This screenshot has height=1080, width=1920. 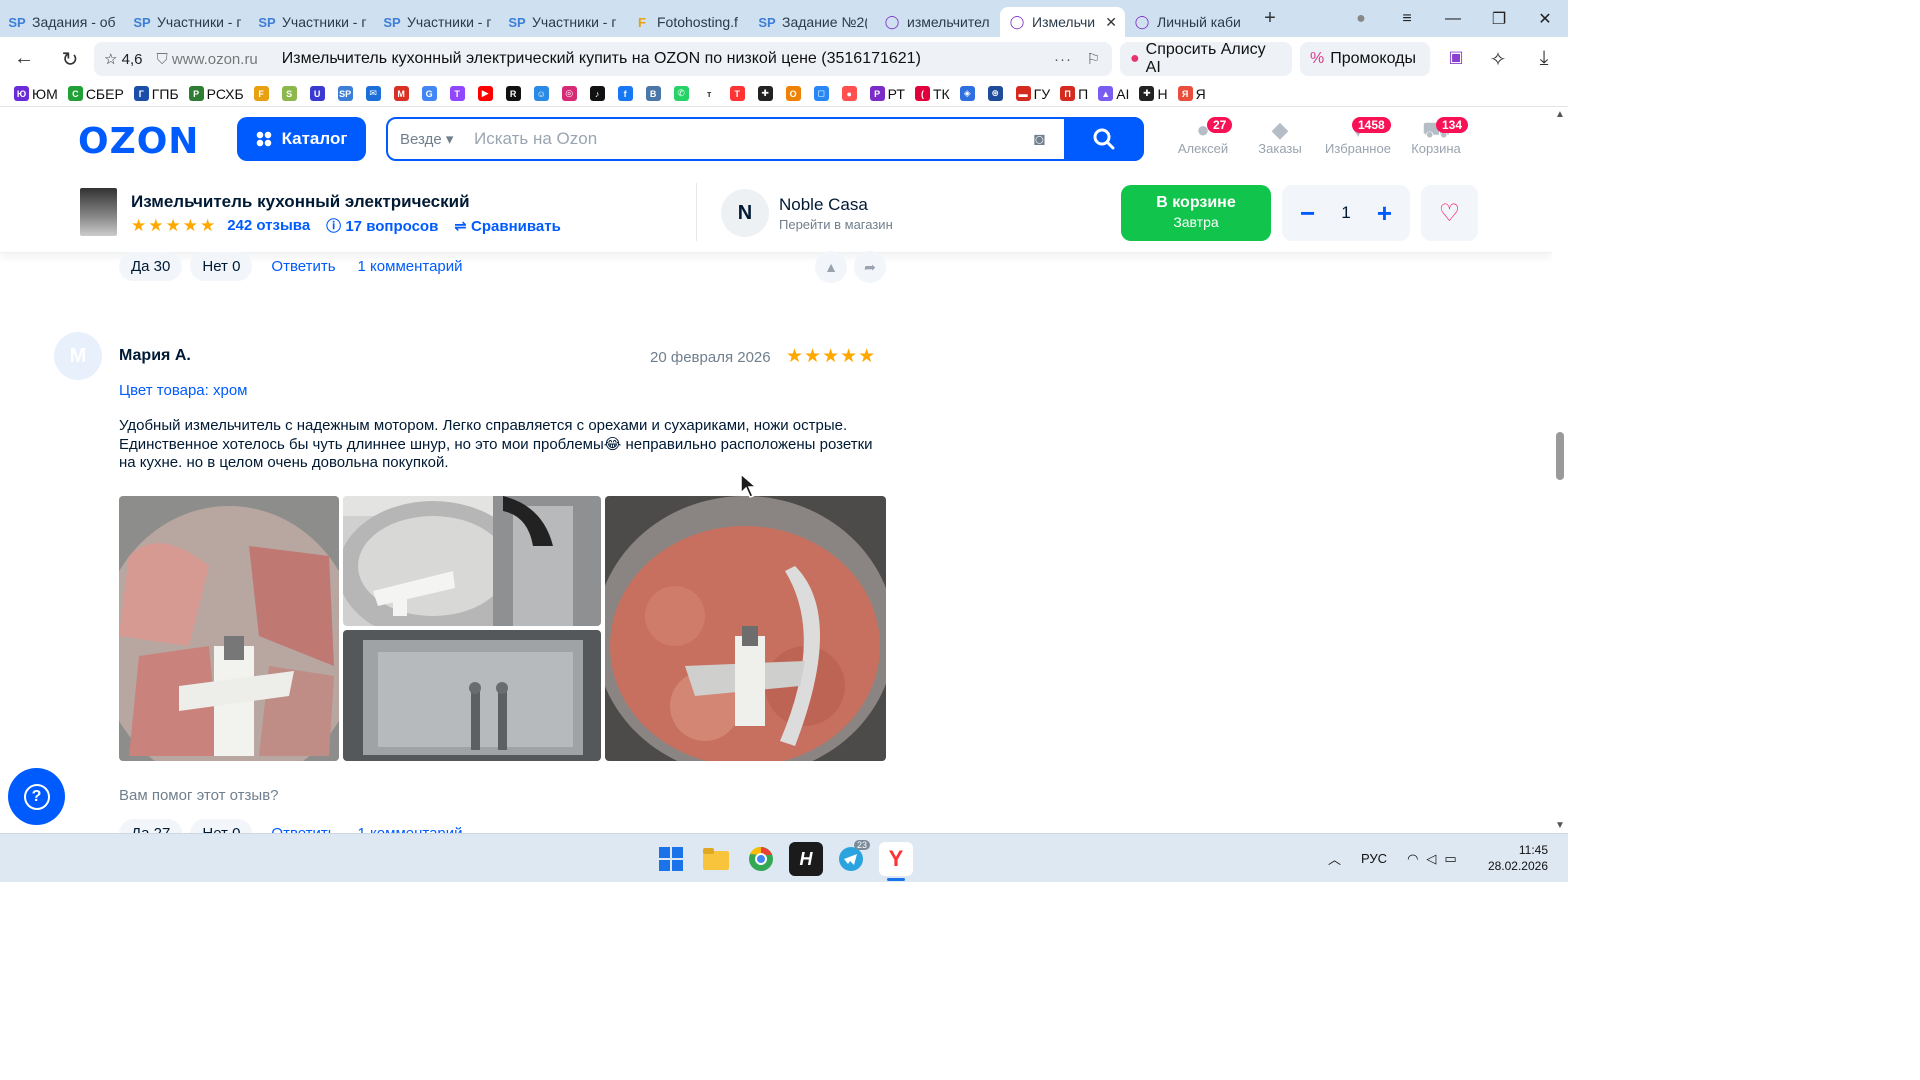 I want to click on more-icon: ···, so click(x=1063, y=59).